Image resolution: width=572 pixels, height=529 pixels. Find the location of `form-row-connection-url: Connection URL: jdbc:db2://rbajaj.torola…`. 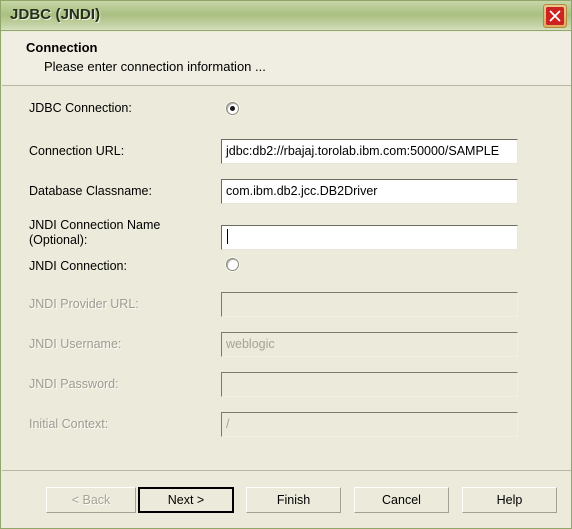

form-row-connection-url: Connection URL: jdbc:db2://rbajaj.torola… is located at coordinates (286, 154).